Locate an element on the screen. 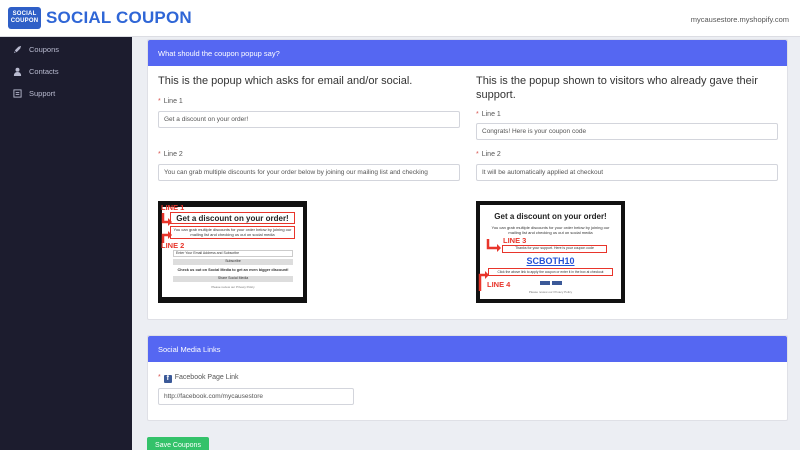  preview-coupon-code: SCBOTH10 is located at coordinates (550, 261).